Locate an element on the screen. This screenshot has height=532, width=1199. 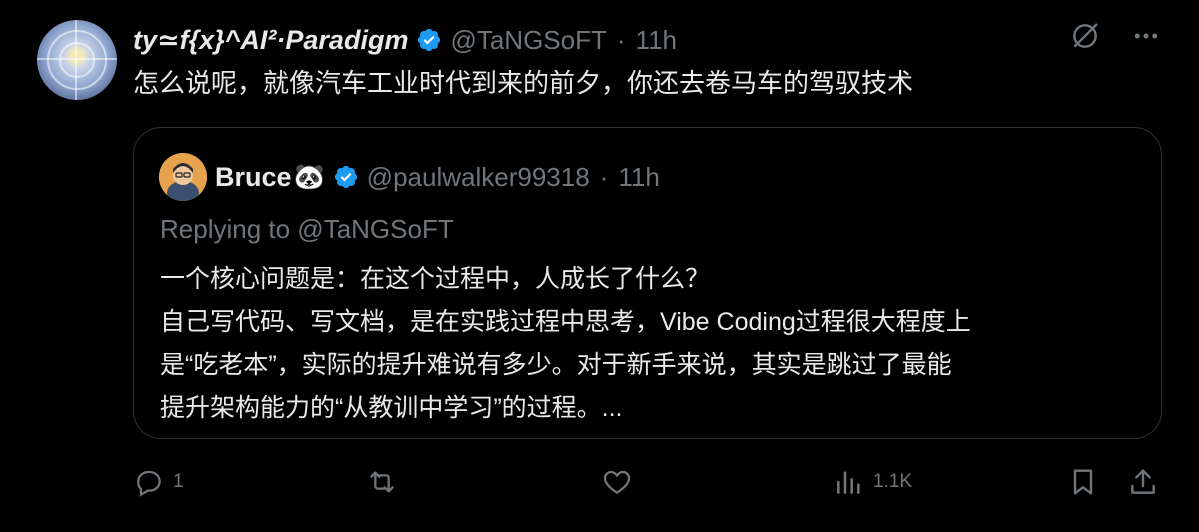
tweet-header: ty≃f{x}^AI²·Paradigm @TaNGSoFT · 11h is located at coordinates (405, 40).